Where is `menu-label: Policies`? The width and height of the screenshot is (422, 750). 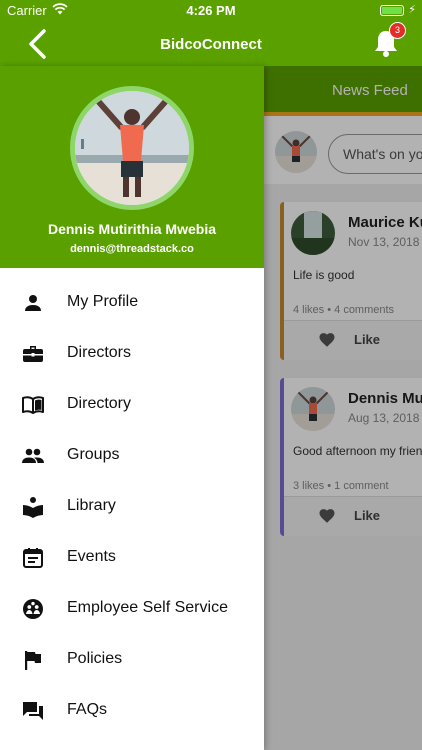 menu-label: Policies is located at coordinates (95, 658).